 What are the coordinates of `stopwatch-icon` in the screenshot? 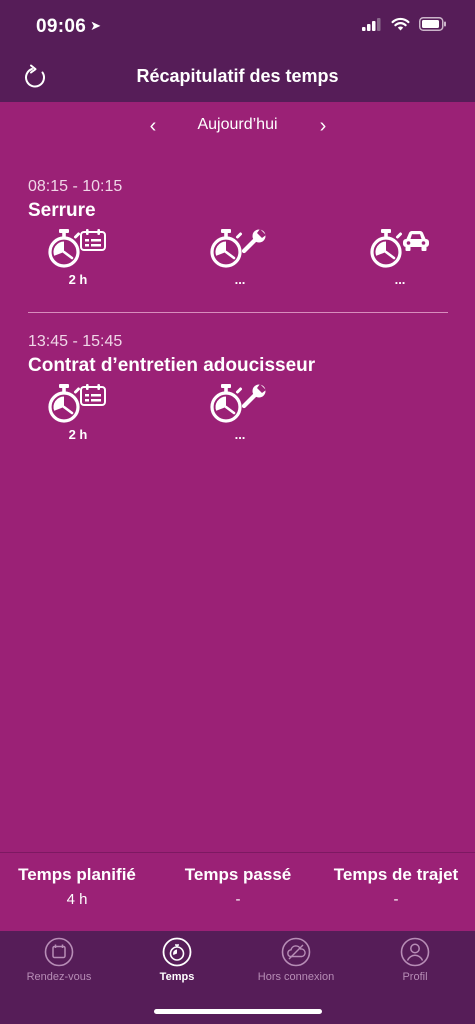 It's located at (177, 952).